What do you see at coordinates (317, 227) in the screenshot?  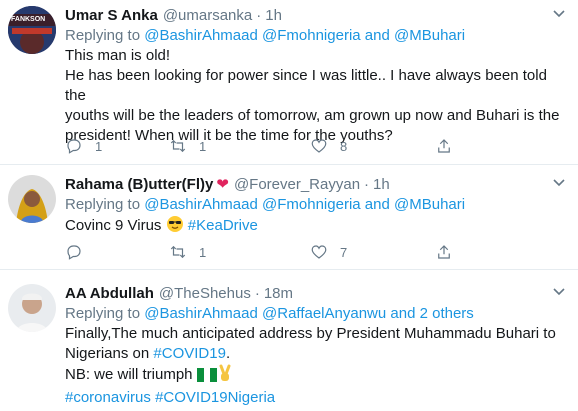 I see `tweet-text: Covinc 9 Virus #KeaDrive` at bounding box center [317, 227].